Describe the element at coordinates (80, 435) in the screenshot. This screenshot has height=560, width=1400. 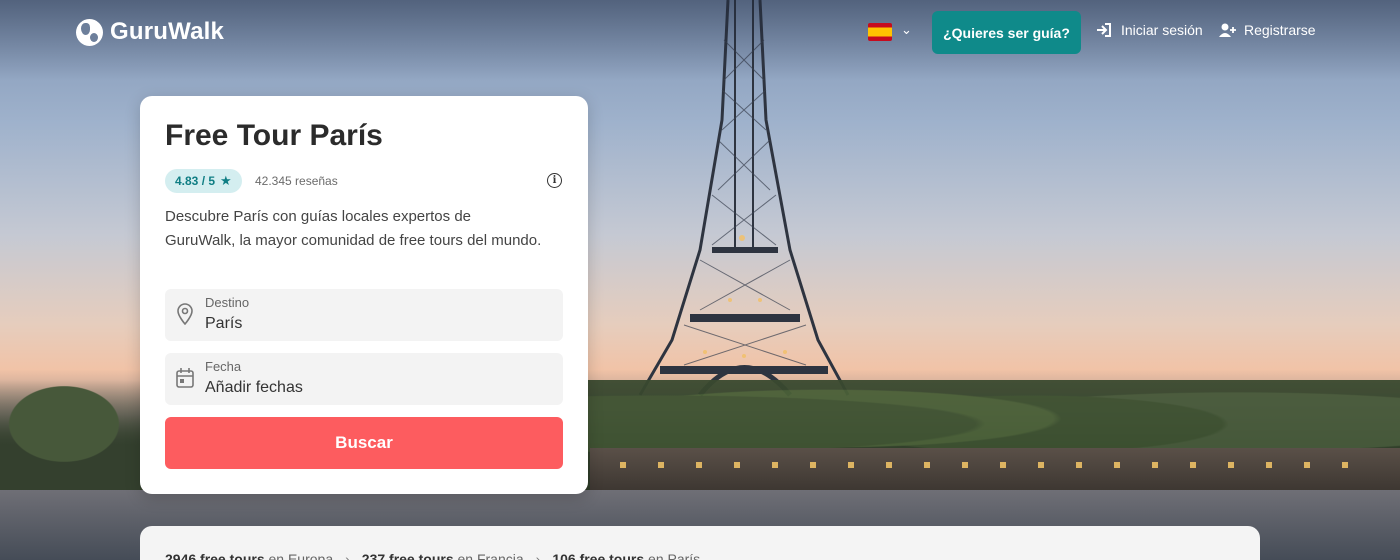
I see `trees-left` at that location.